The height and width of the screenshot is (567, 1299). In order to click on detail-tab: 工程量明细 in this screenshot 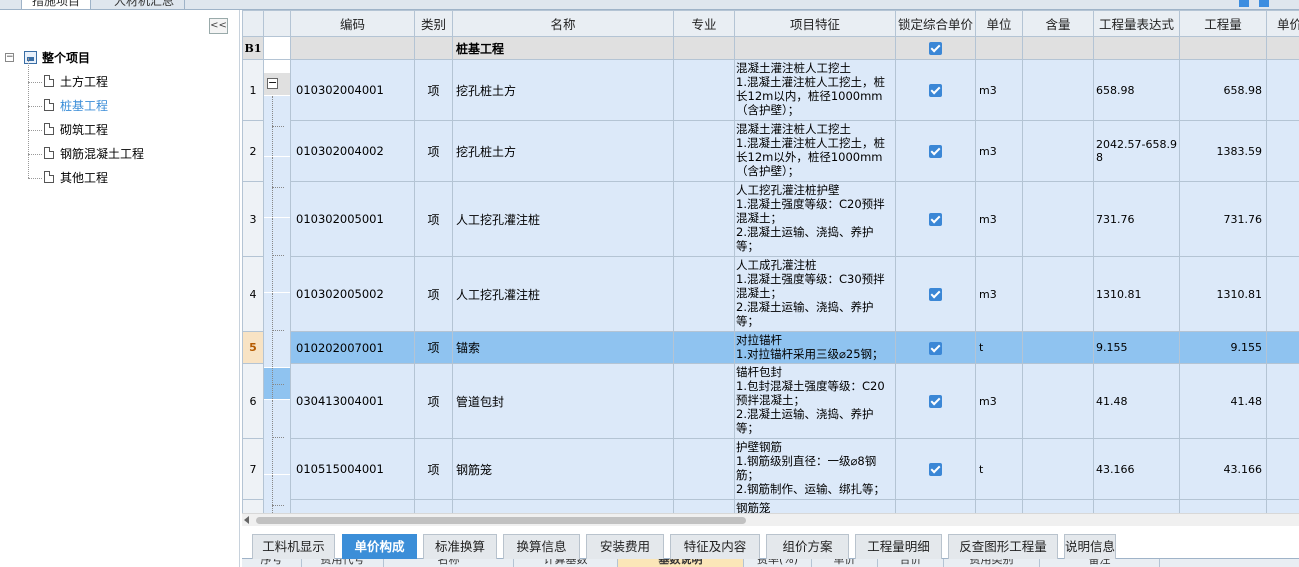, I will do `click(898, 546)`.